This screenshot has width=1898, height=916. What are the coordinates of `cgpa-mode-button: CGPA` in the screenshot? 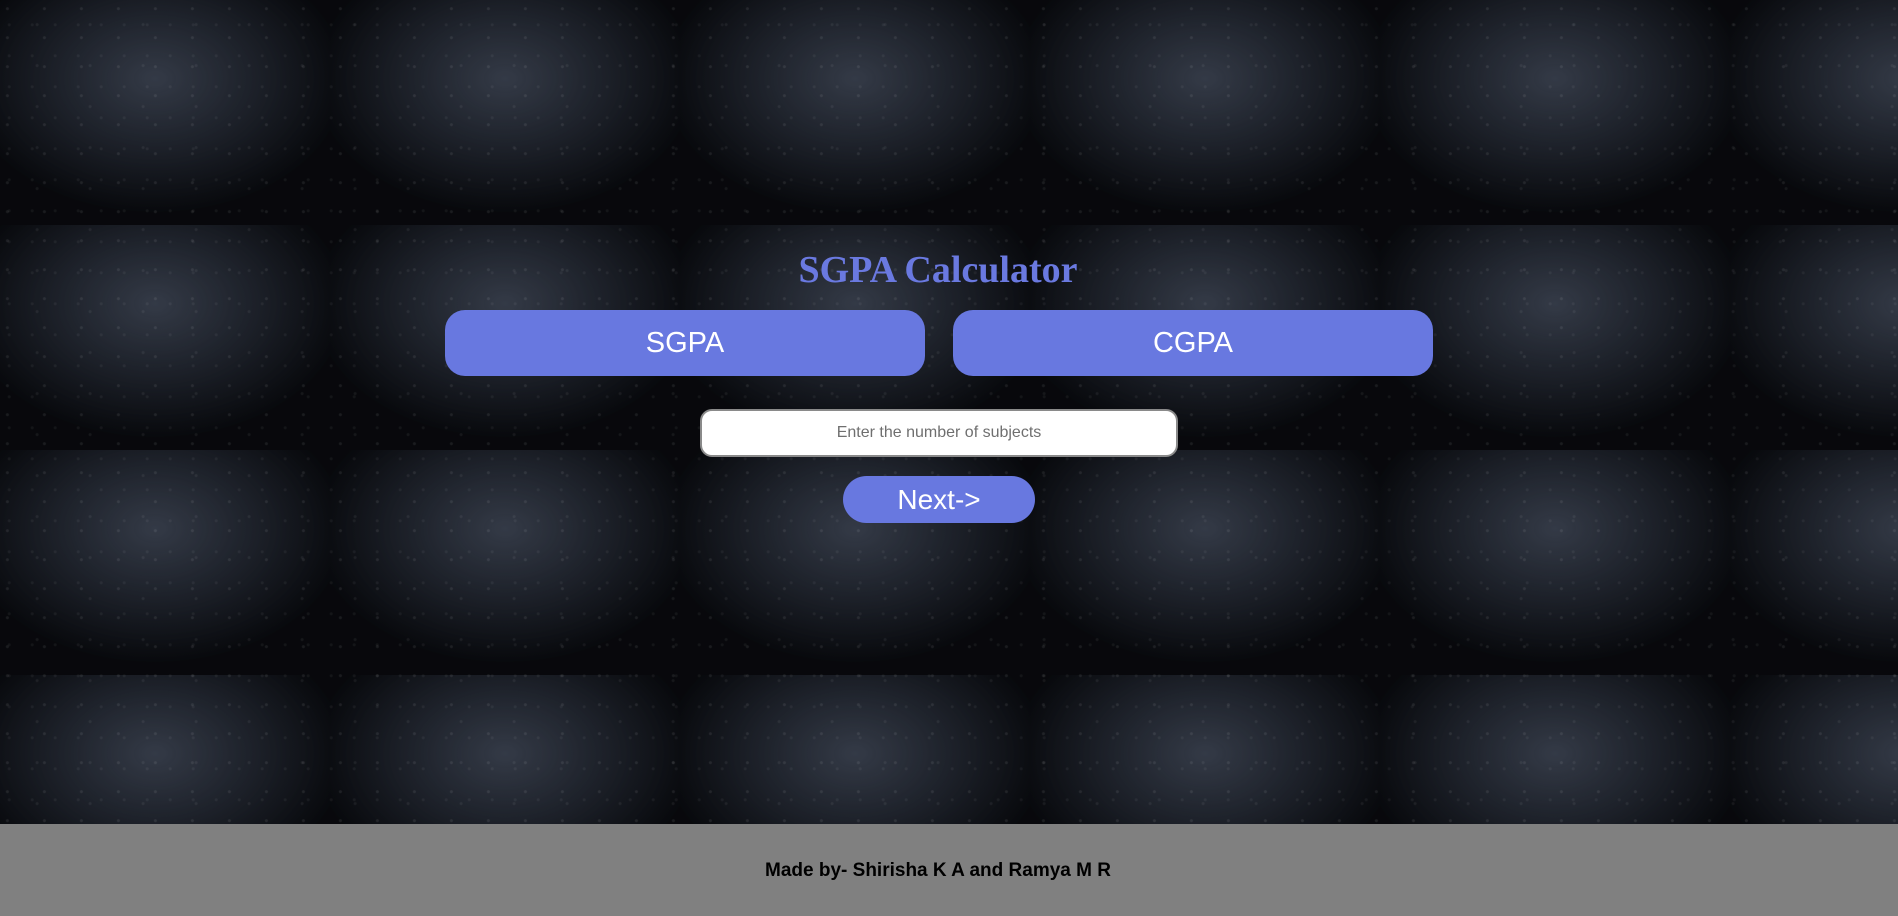 It's located at (1193, 343).